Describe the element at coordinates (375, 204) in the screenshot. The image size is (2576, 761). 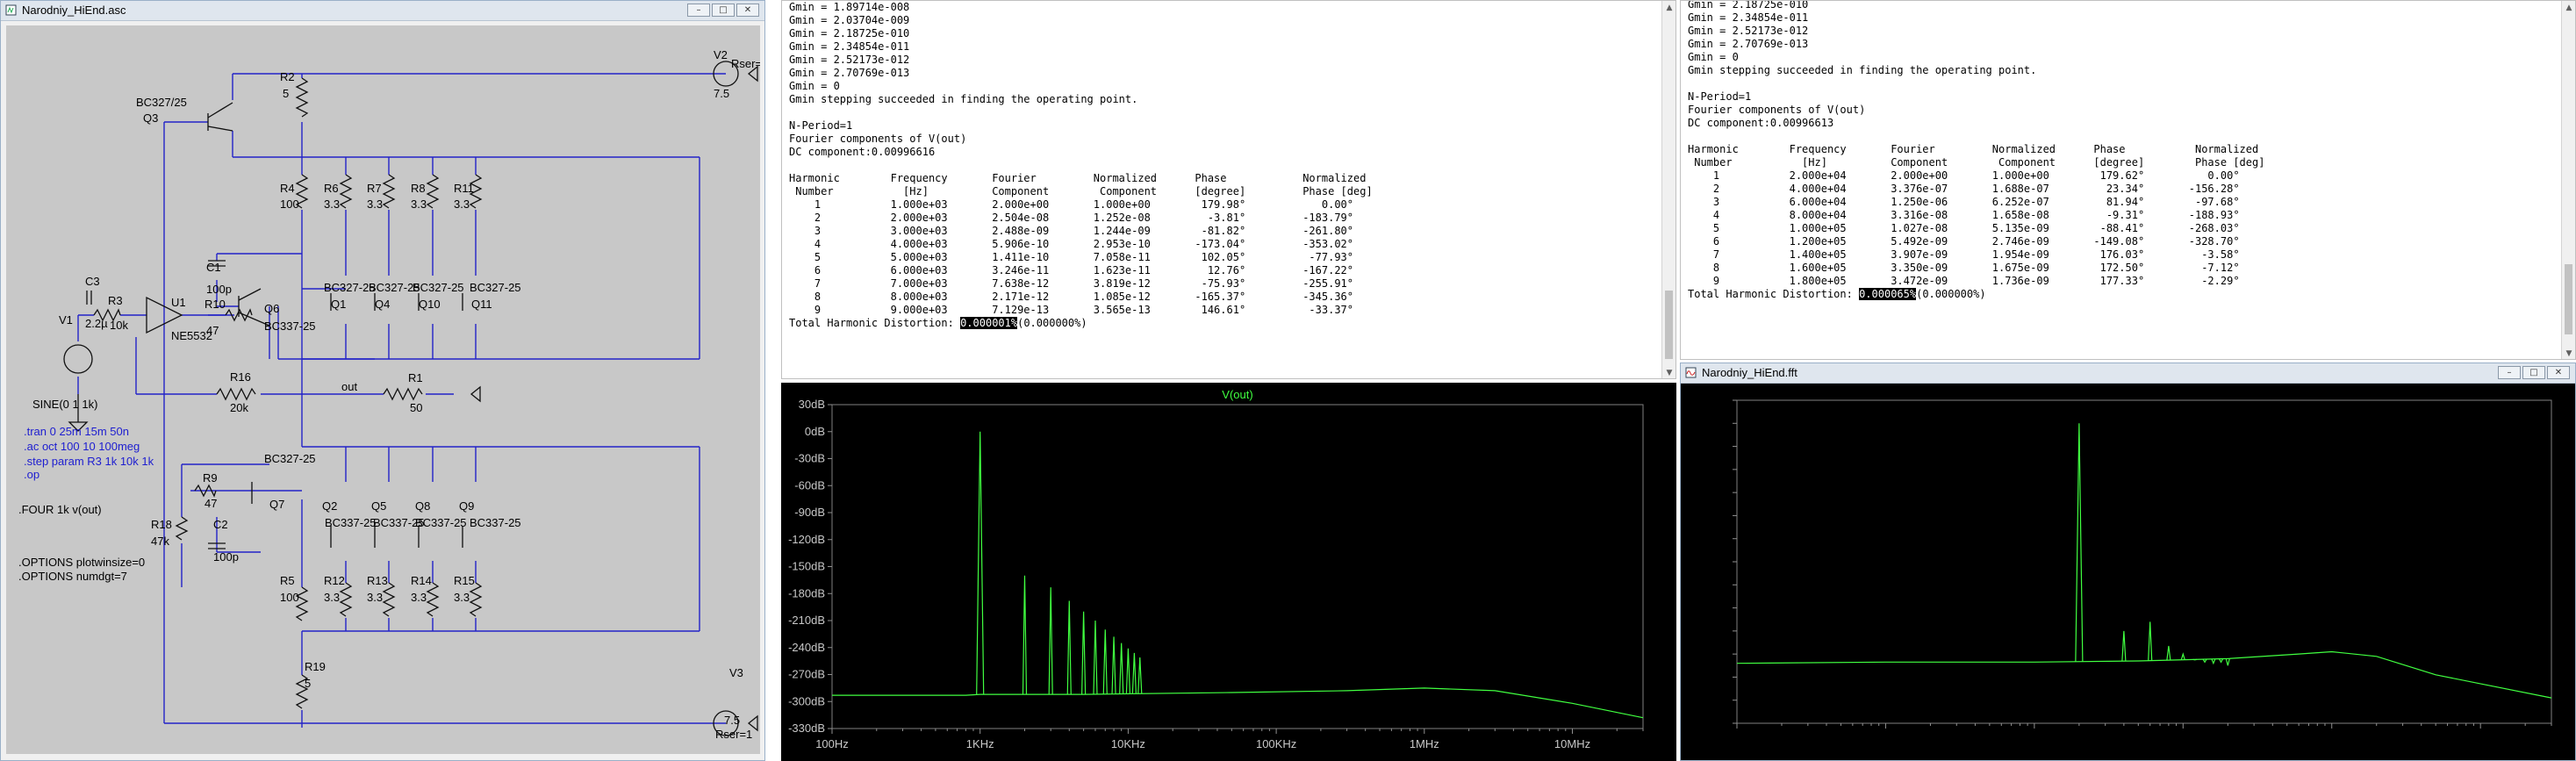
I see `r7-value: 3.3` at that location.